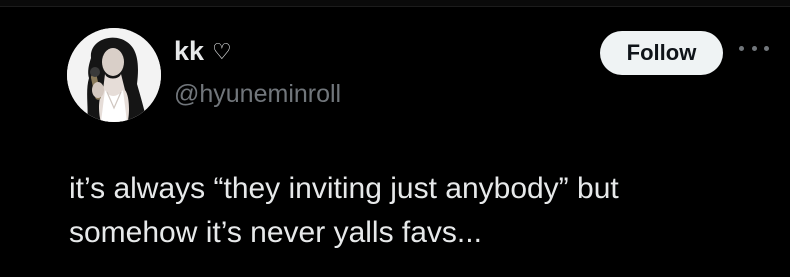 The image size is (790, 277). What do you see at coordinates (222, 51) in the screenshot?
I see `heart-outline-icon: ♡` at bounding box center [222, 51].